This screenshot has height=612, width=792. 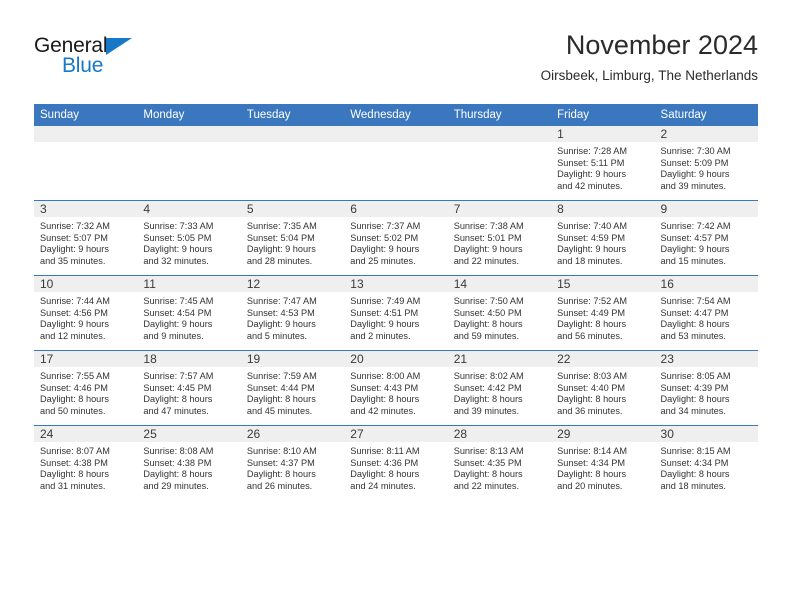 What do you see at coordinates (590, 410) in the screenshot?
I see `daylight-text-line2: and 36 minutes.` at bounding box center [590, 410].